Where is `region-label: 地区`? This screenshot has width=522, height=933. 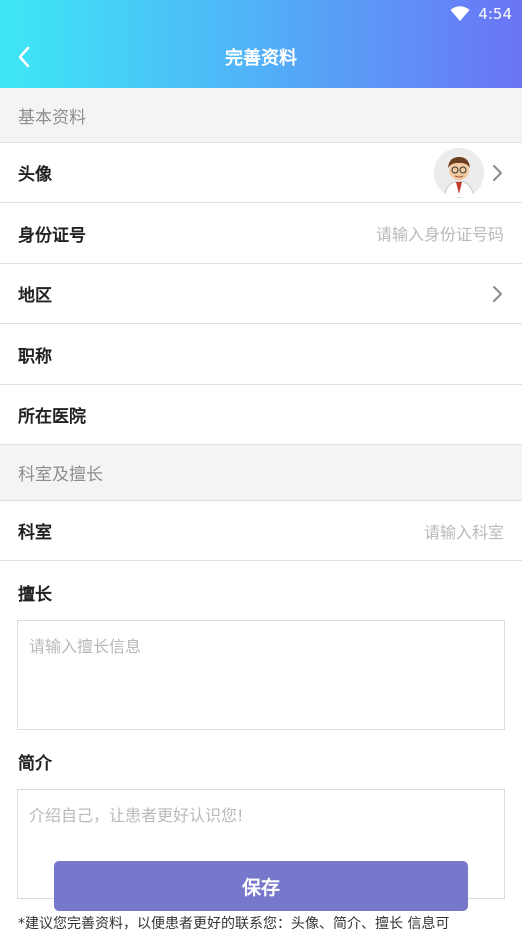
region-label: 地区 is located at coordinates (35, 296).